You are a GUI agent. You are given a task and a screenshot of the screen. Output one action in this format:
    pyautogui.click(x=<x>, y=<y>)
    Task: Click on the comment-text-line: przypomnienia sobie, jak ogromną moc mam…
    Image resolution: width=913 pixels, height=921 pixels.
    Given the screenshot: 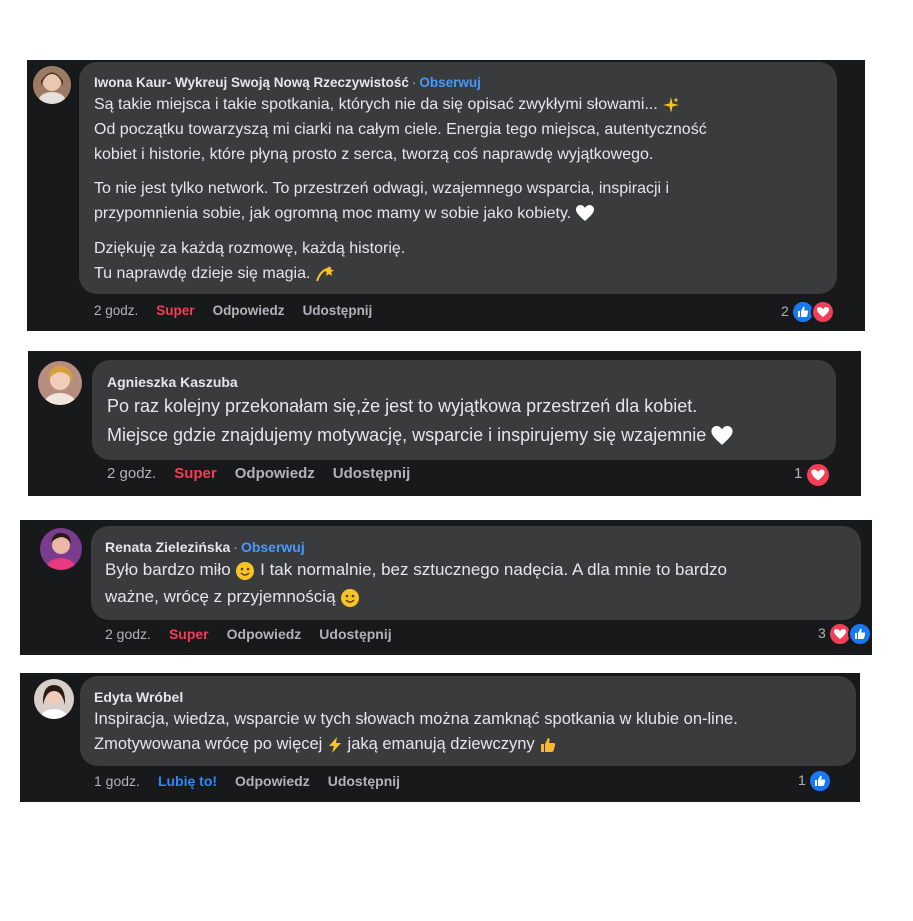 What is the action you would take?
    pyautogui.click(x=344, y=214)
    